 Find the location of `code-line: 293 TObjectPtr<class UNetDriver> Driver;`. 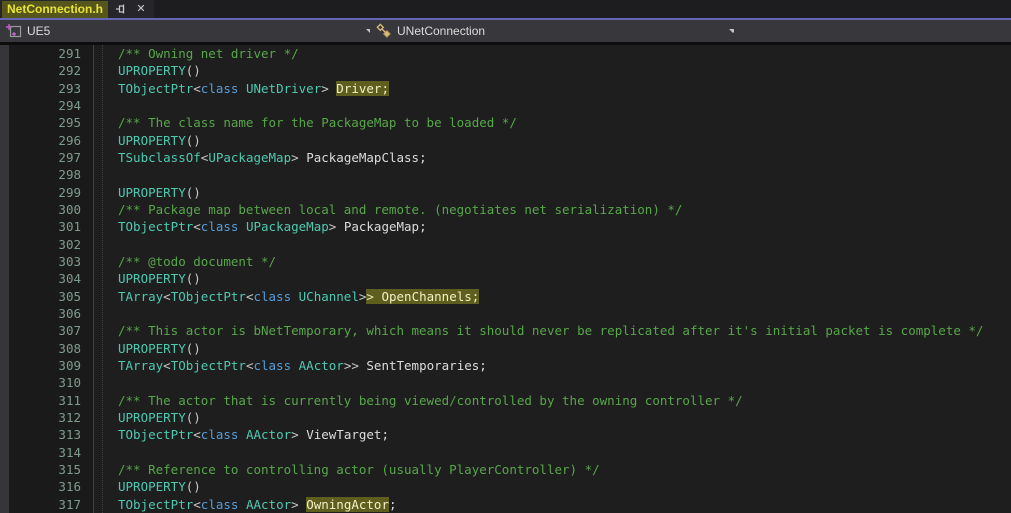

code-line: 293 TObjectPtr<class UNetDriver> Driver; is located at coordinates (510, 88).